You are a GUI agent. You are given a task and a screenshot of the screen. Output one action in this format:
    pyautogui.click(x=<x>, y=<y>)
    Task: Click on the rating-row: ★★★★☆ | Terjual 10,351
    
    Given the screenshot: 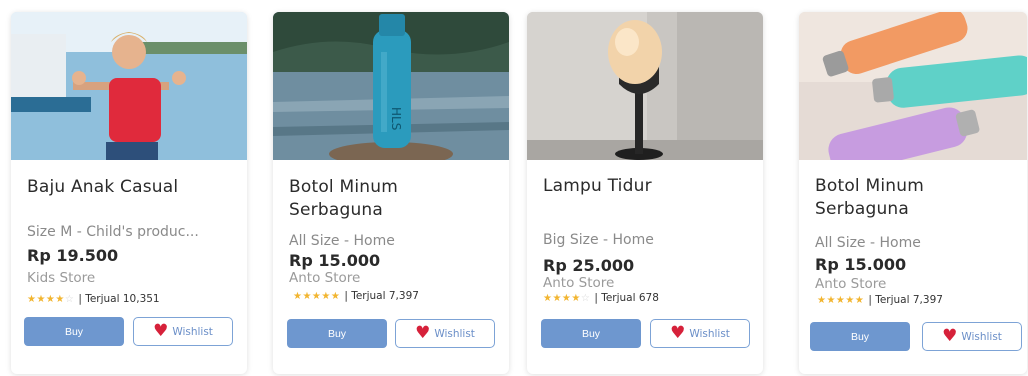 What is the action you would take?
    pyautogui.click(x=93, y=299)
    